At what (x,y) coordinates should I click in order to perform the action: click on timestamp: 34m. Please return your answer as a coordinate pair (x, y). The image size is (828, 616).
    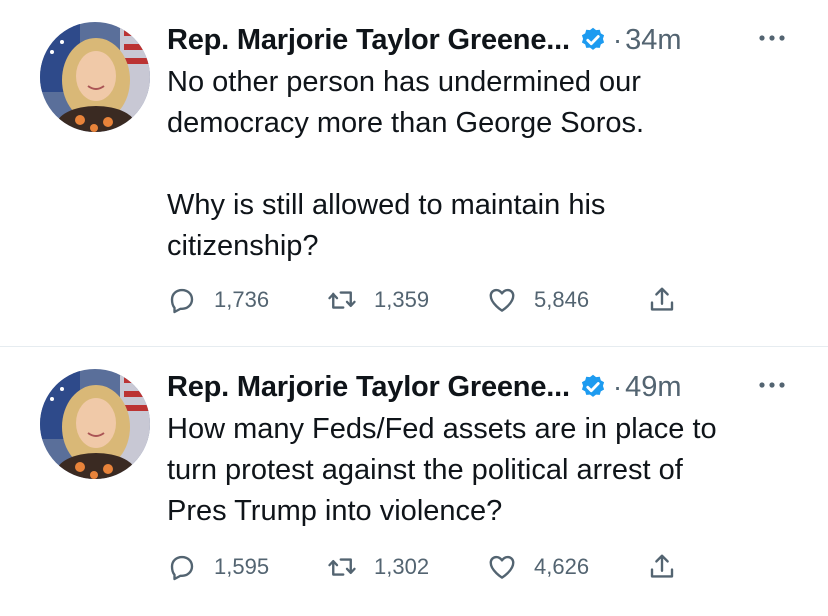
    Looking at the image, I should click on (653, 40).